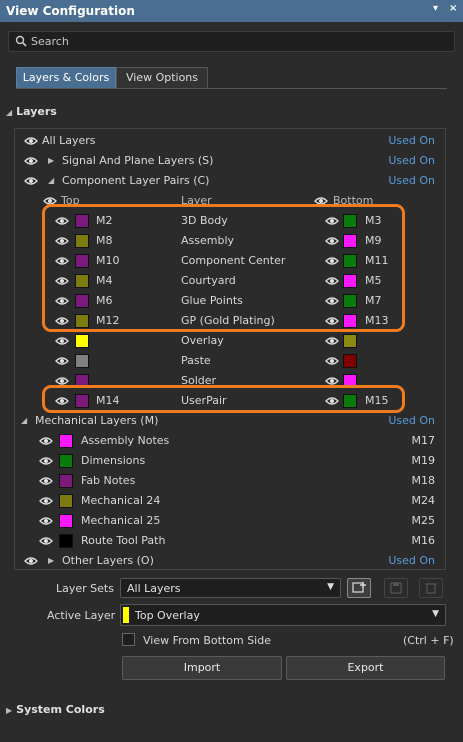  Describe the element at coordinates (230, 461) in the screenshot. I see `mechanical-layer-row: Dimensions M19` at that location.